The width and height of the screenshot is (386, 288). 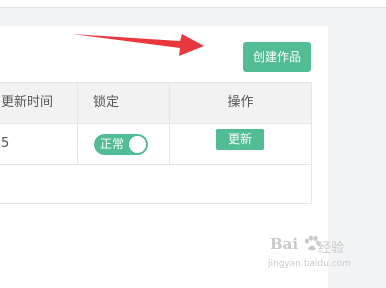 I want to click on cell-update-time: 5, so click(x=39, y=144).